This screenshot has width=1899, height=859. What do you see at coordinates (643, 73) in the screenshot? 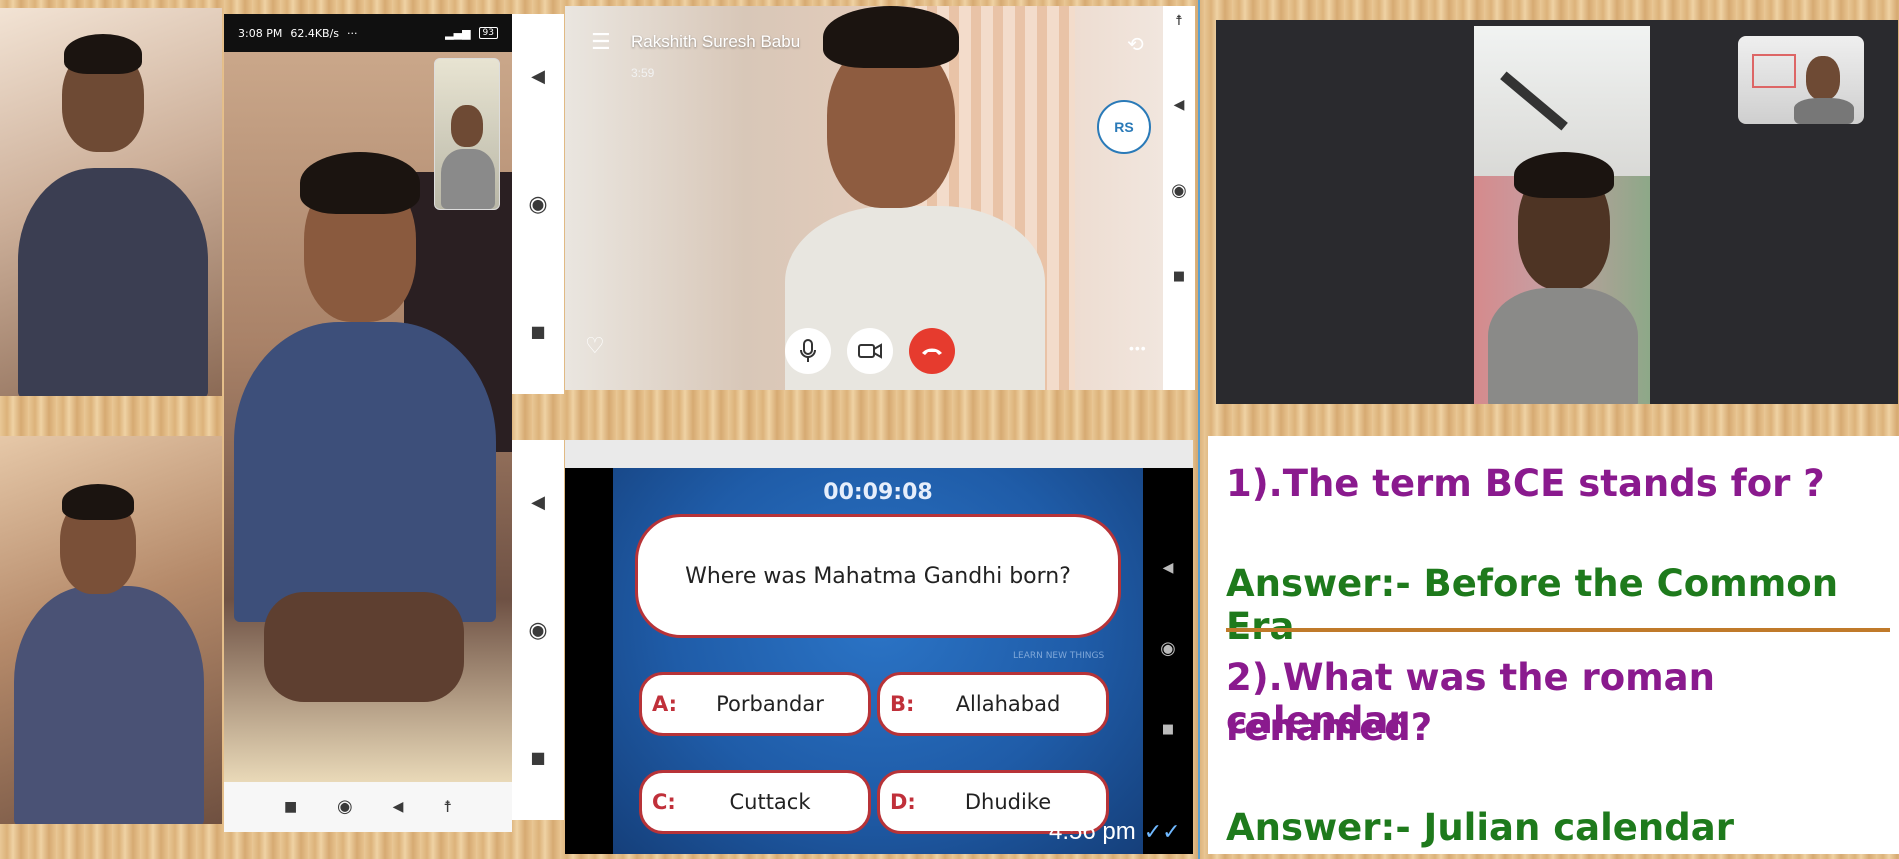
I see `call-duration: 3:59` at bounding box center [643, 73].